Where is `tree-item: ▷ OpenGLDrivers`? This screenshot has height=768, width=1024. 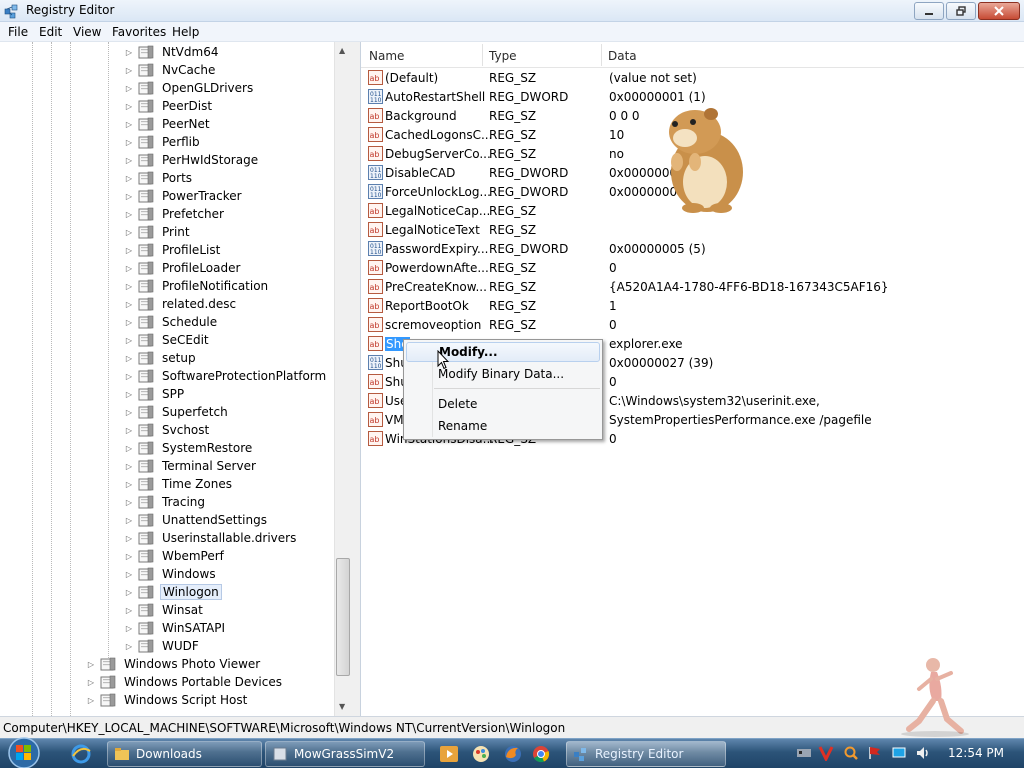 tree-item: ▷ OpenGLDrivers is located at coordinates (189, 88).